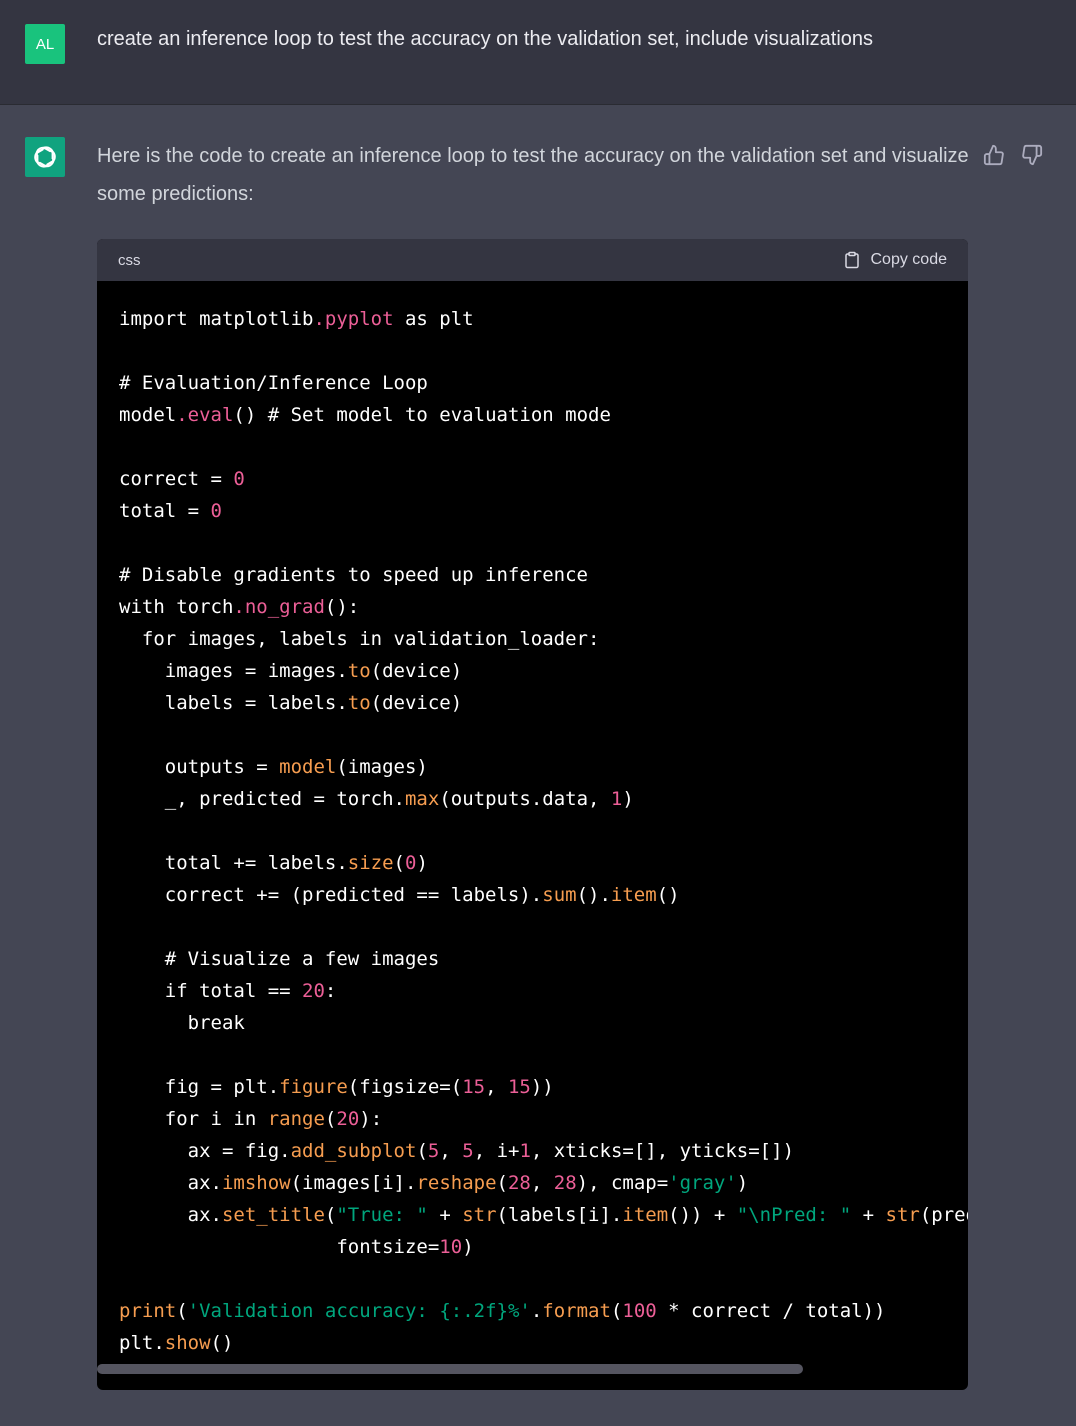  What do you see at coordinates (445, 1215) in the screenshot?
I see `code-token: +` at bounding box center [445, 1215].